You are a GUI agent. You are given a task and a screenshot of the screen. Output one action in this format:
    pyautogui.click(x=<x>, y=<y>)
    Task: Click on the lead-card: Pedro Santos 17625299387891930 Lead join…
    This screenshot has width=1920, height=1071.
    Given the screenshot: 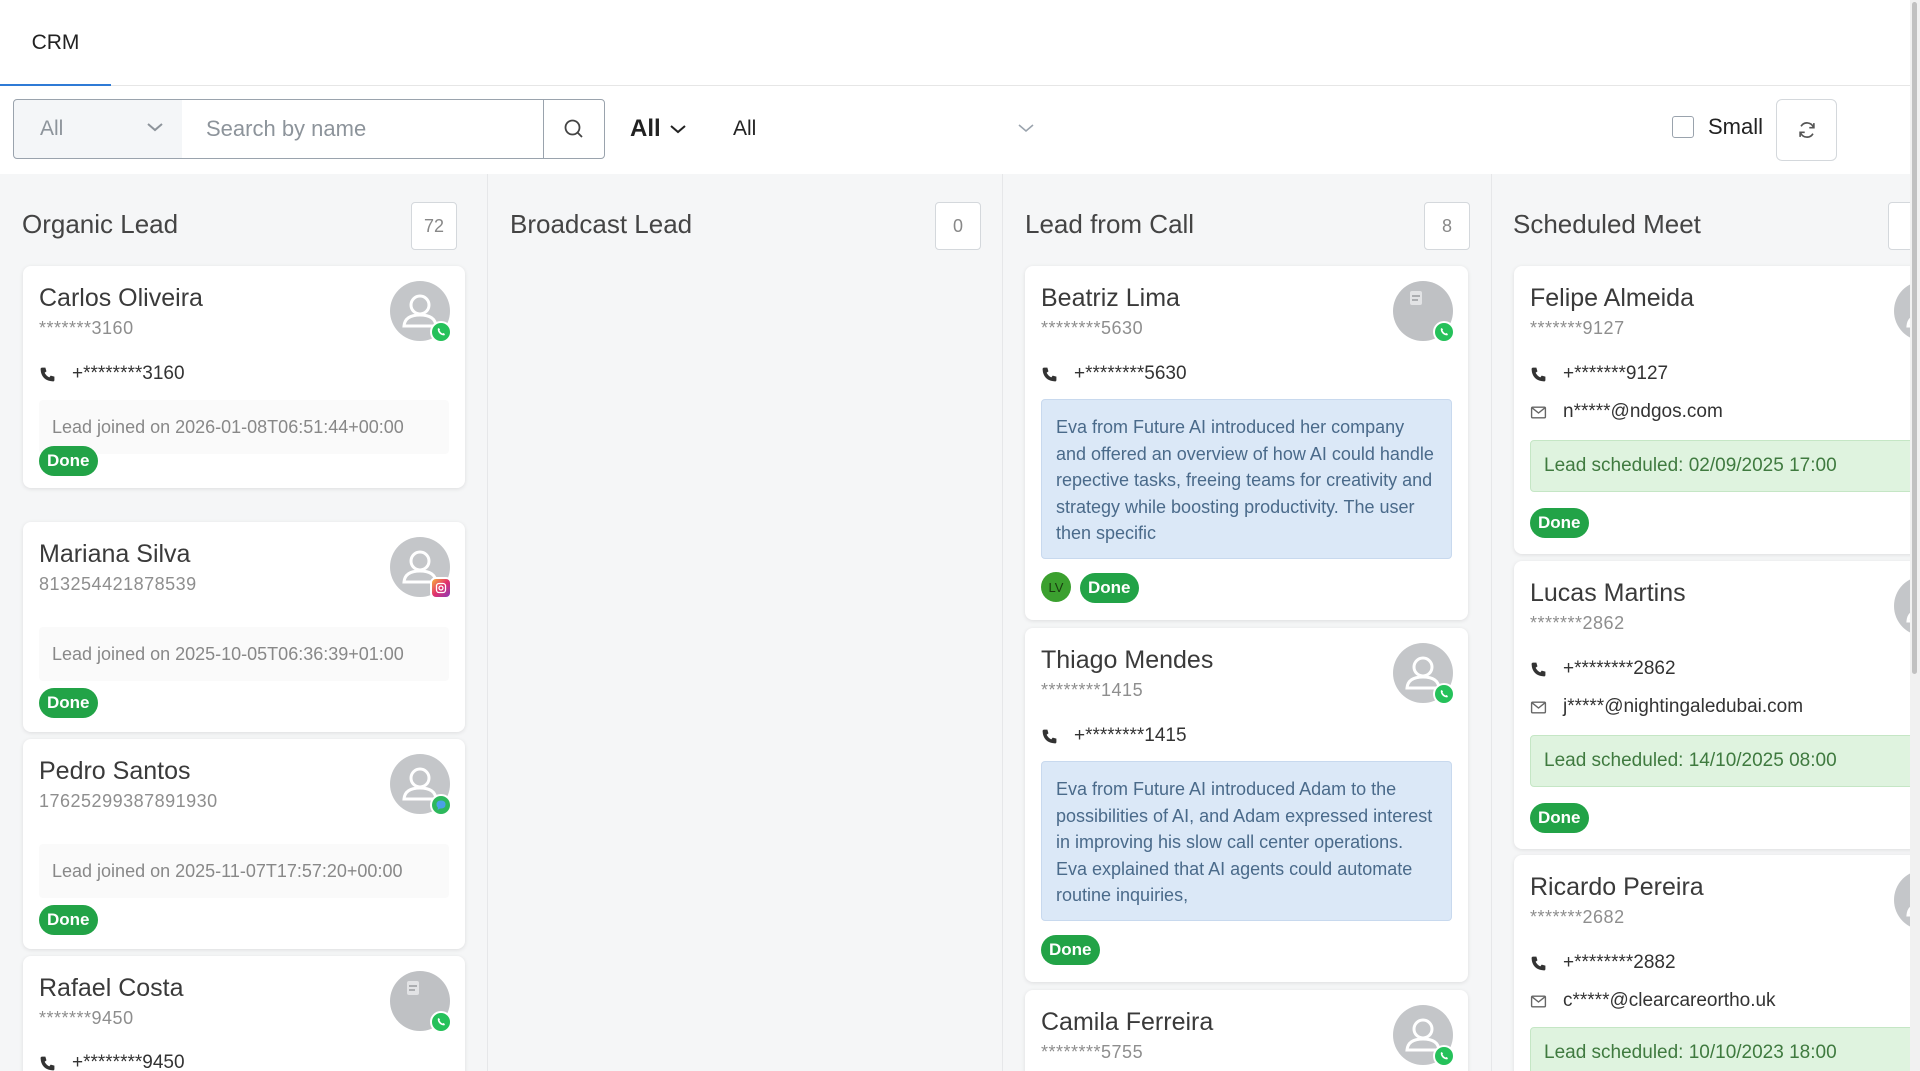 What is the action you would take?
    pyautogui.click(x=244, y=844)
    